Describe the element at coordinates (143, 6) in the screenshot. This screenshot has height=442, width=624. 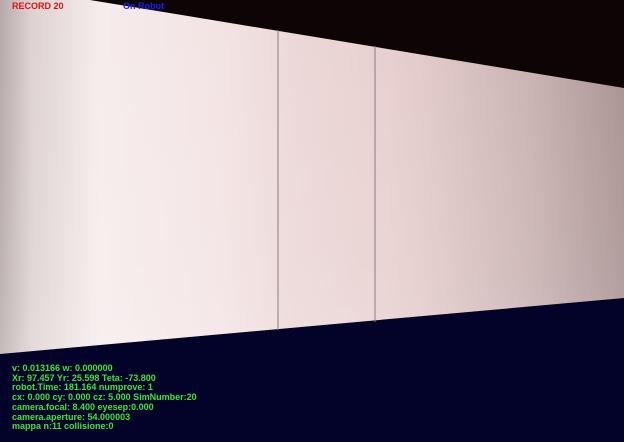
I see `robot-status-label: On Robot` at that location.